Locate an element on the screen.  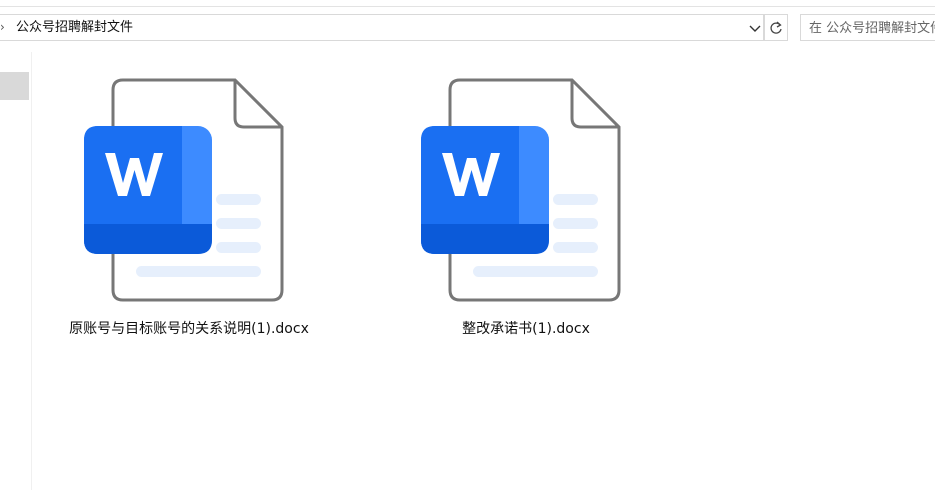
window-top-edge is located at coordinates (467, 3).